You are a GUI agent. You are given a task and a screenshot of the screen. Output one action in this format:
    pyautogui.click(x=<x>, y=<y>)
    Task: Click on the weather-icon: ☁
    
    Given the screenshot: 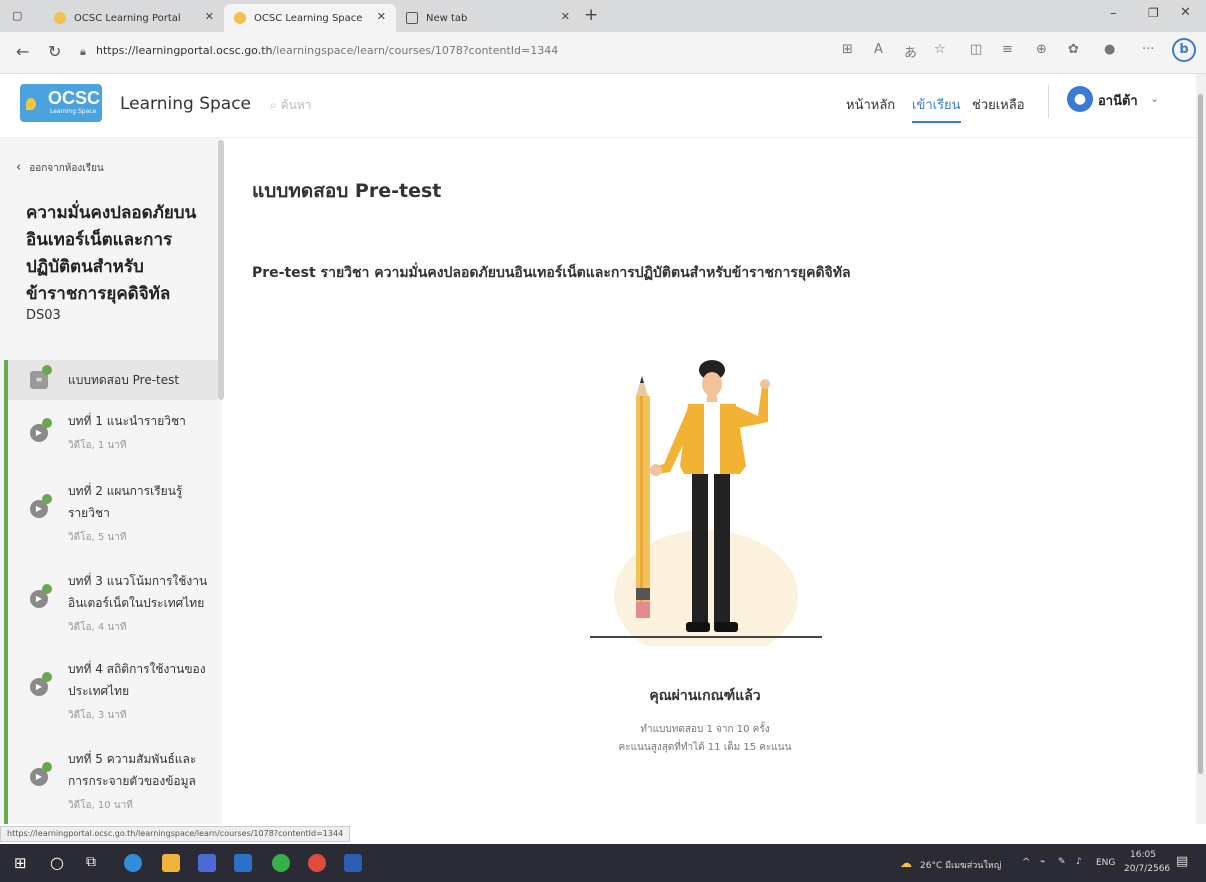 What is the action you would take?
    pyautogui.click(x=906, y=863)
    